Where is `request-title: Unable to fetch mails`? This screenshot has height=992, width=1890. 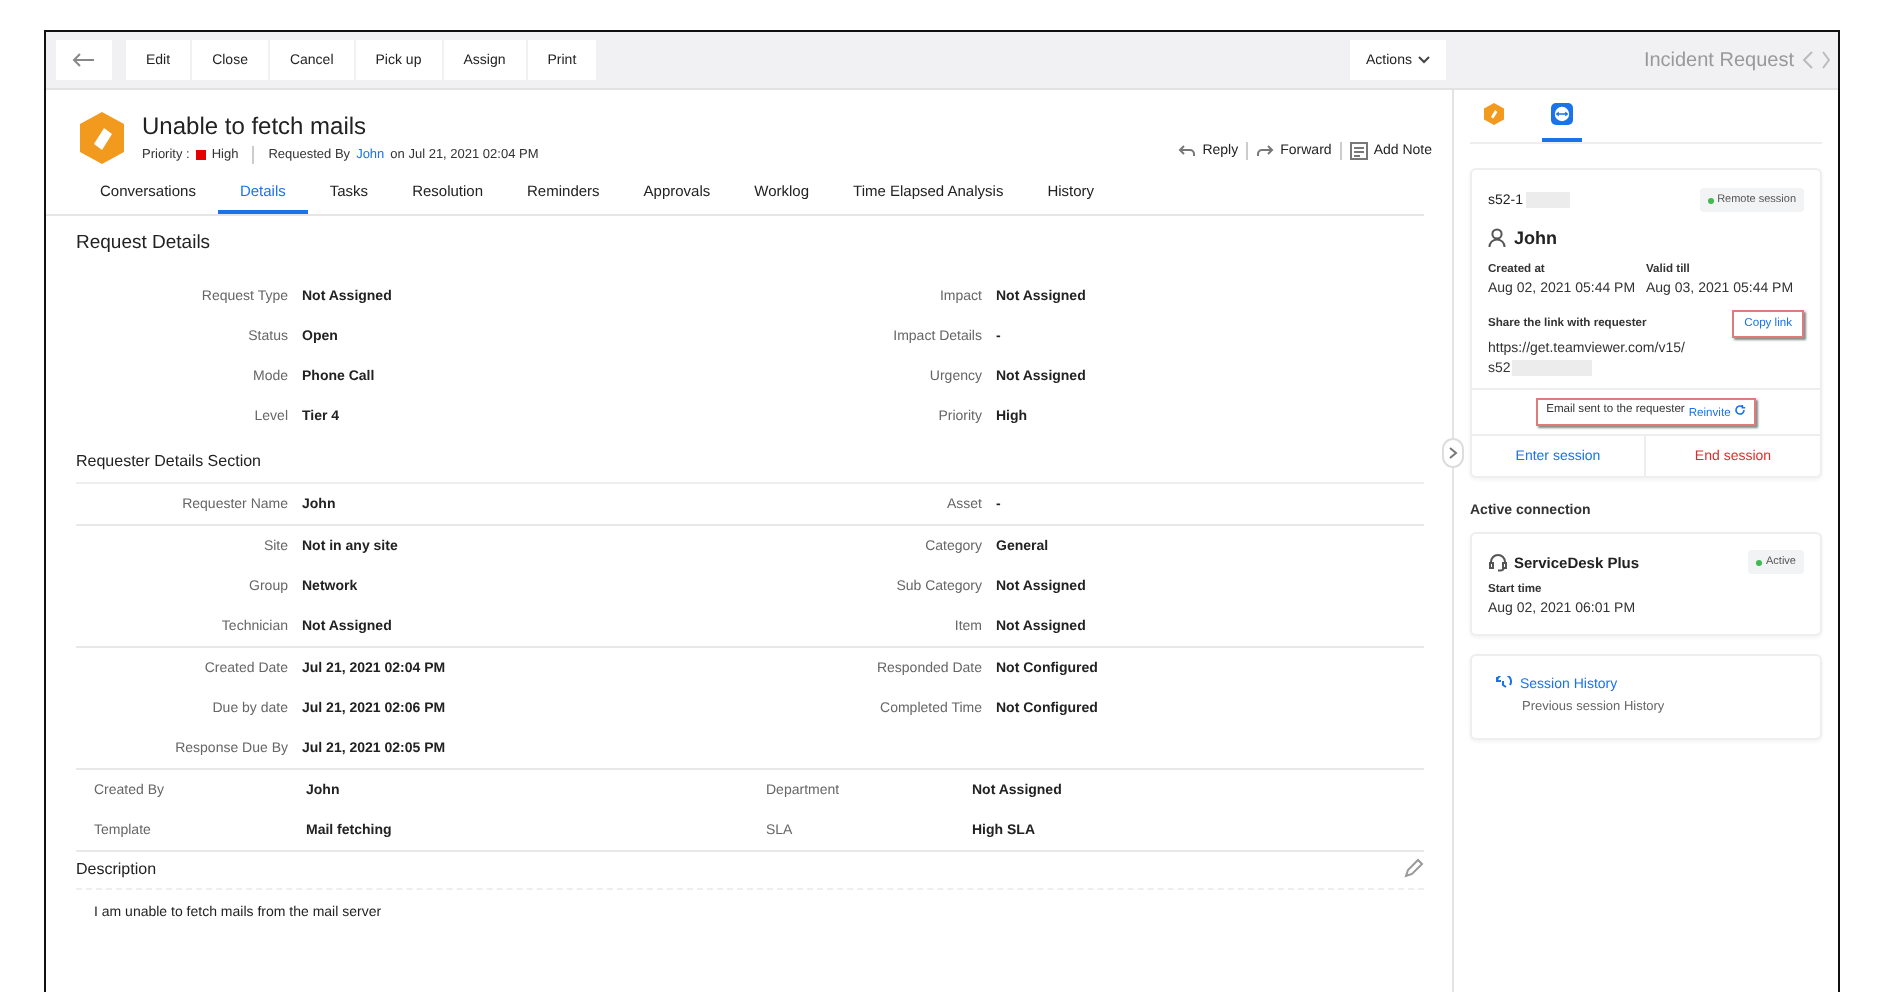 request-title: Unable to fetch mails is located at coordinates (255, 126).